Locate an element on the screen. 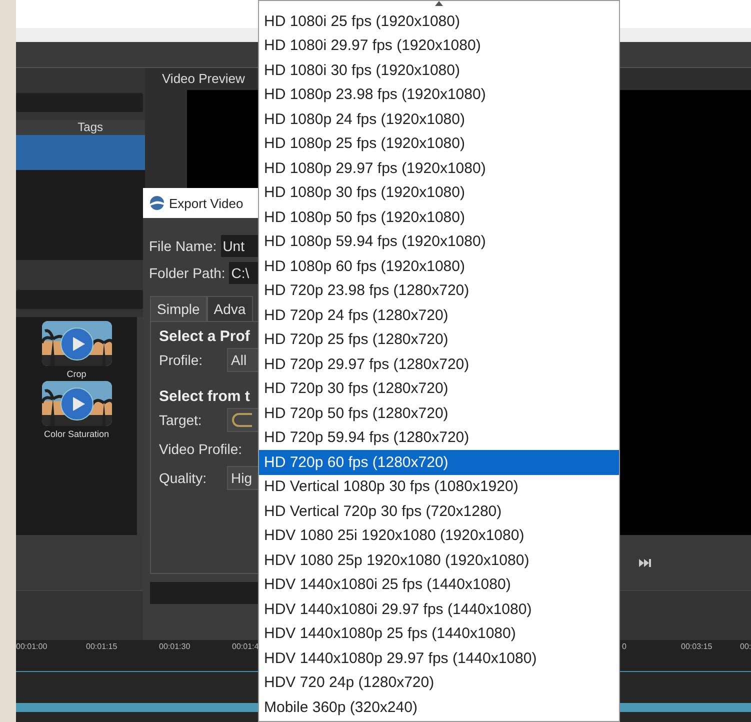 This screenshot has width=751, height=722. time-label: 00:03:15 is located at coordinates (696, 646).